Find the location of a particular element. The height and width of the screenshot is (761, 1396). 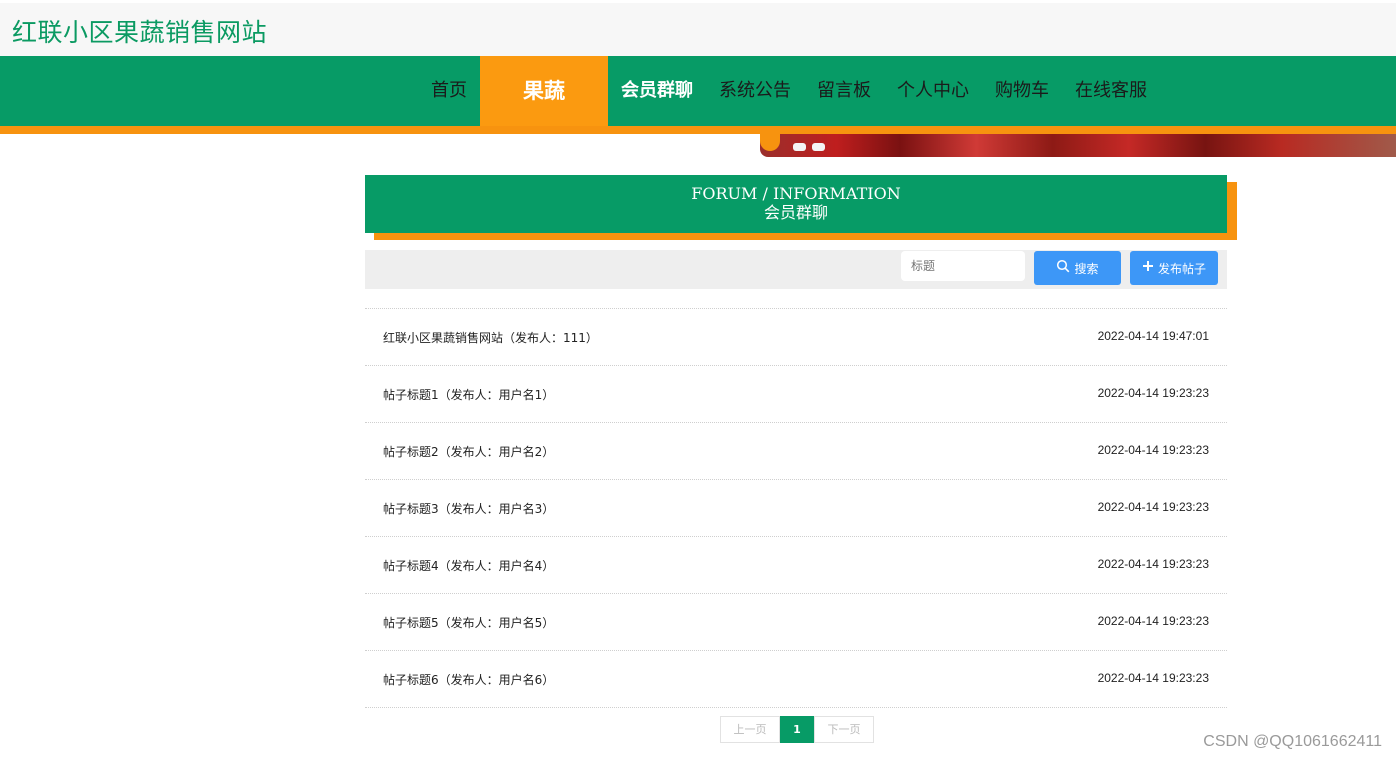

post-title: 帖子标题2（发布人：用户名2） is located at coordinates (468, 451).